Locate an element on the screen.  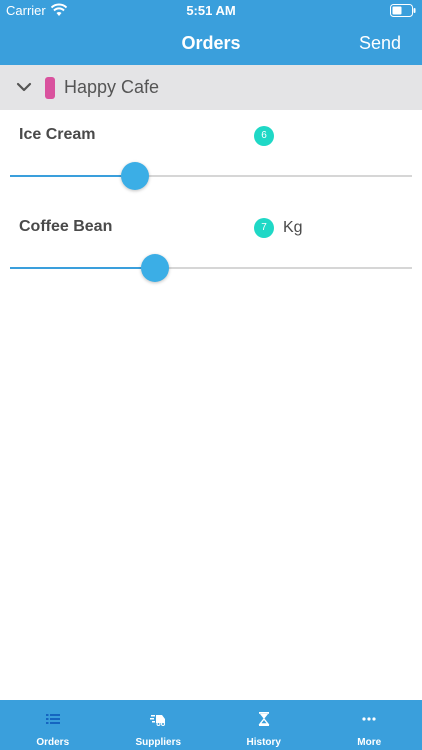
status-bar: Carrier 5:51 AM is located at coordinates (211, 11).